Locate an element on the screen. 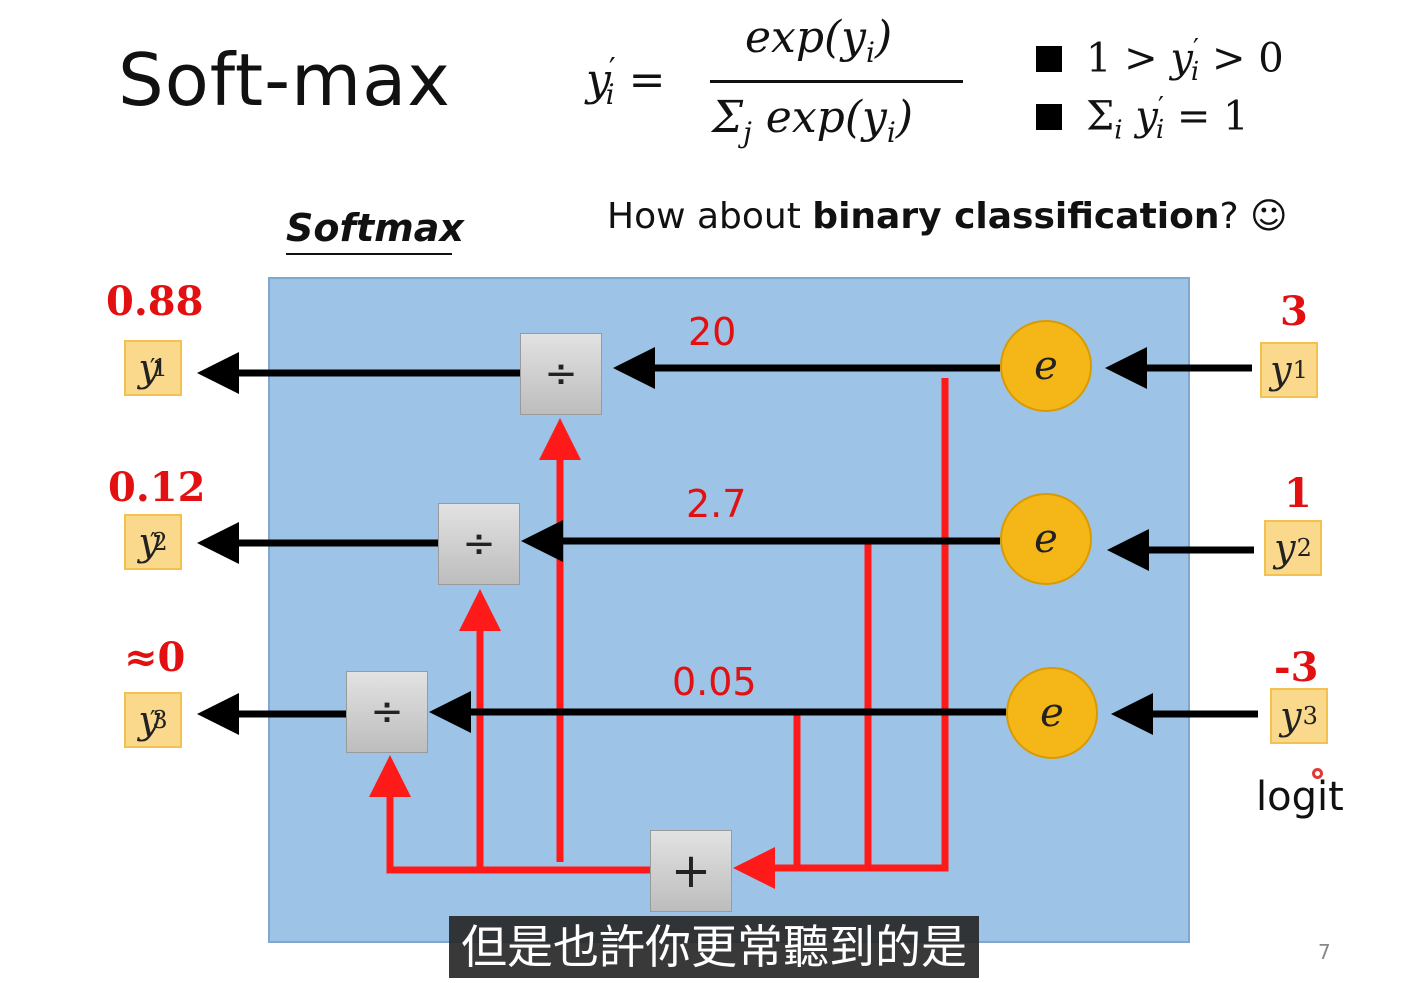 The width and height of the screenshot is (1407, 983). divide-node-3: ÷ is located at coordinates (387, 712).